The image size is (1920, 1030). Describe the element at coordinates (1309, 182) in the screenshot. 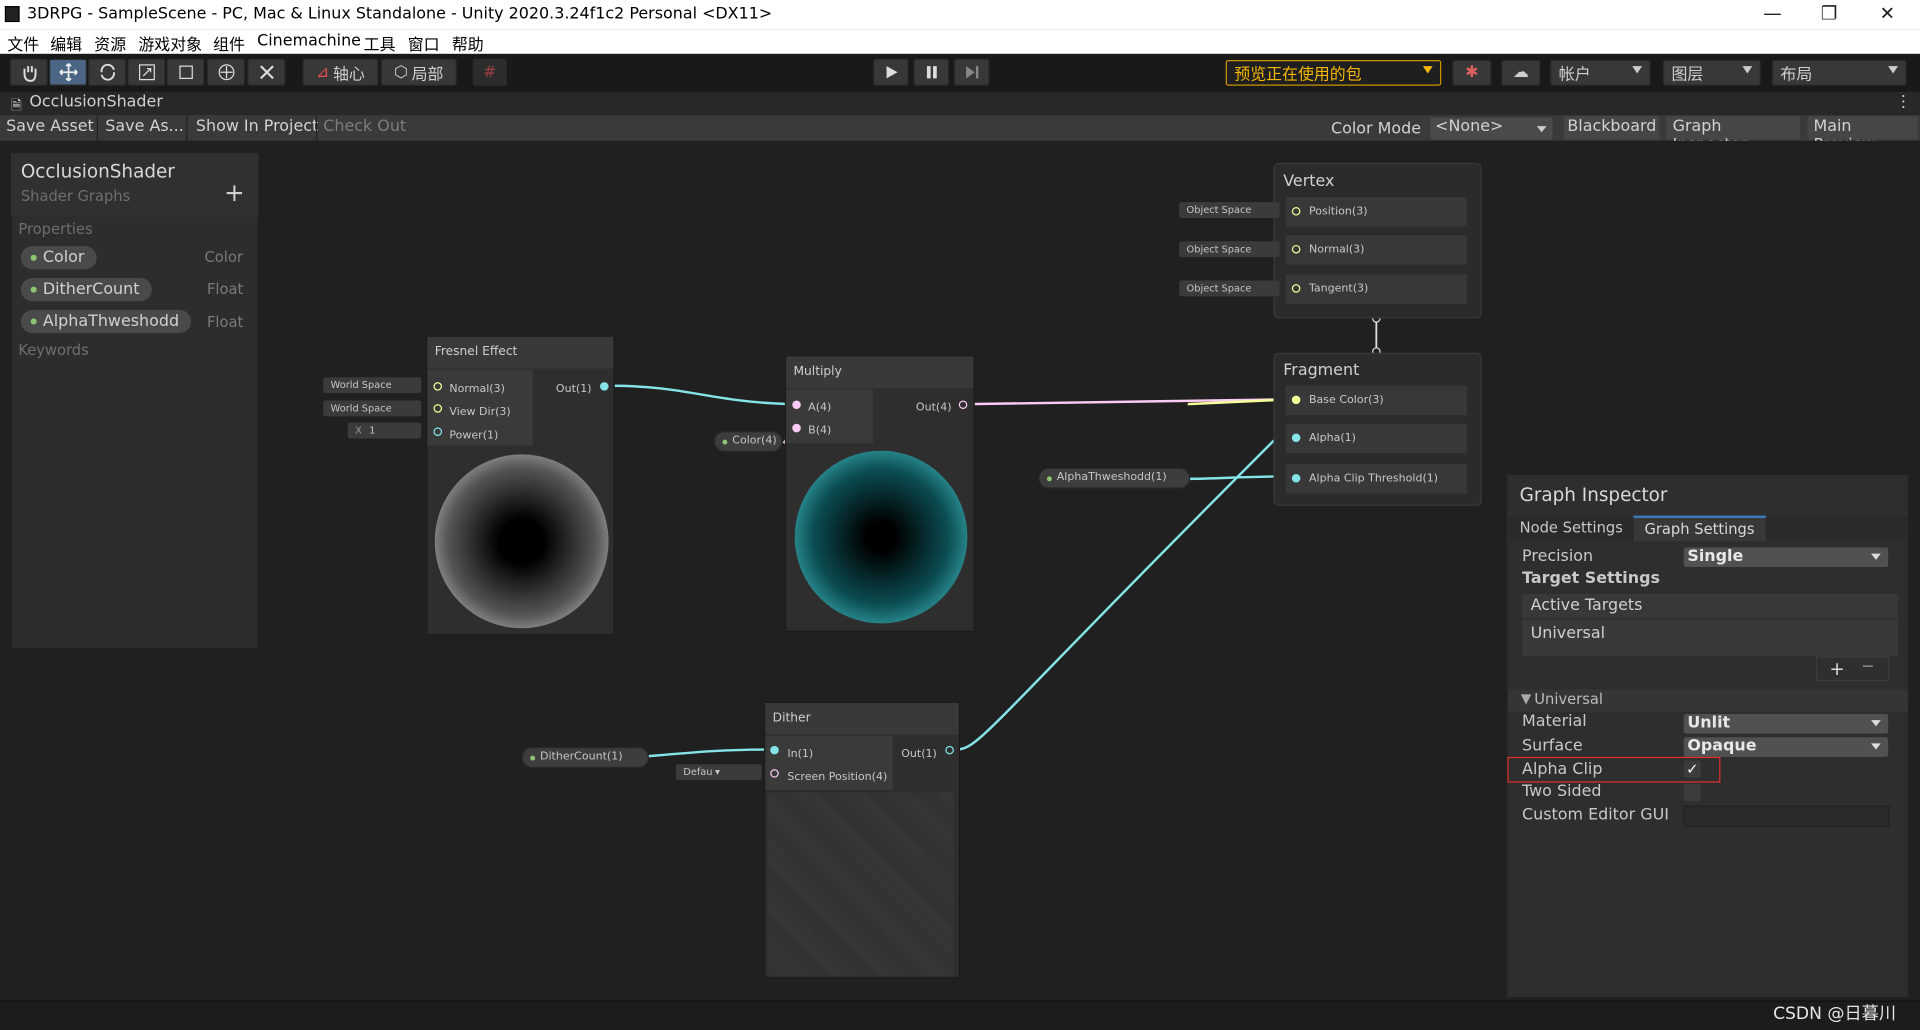

I see `vertex-title: Vertex` at that location.